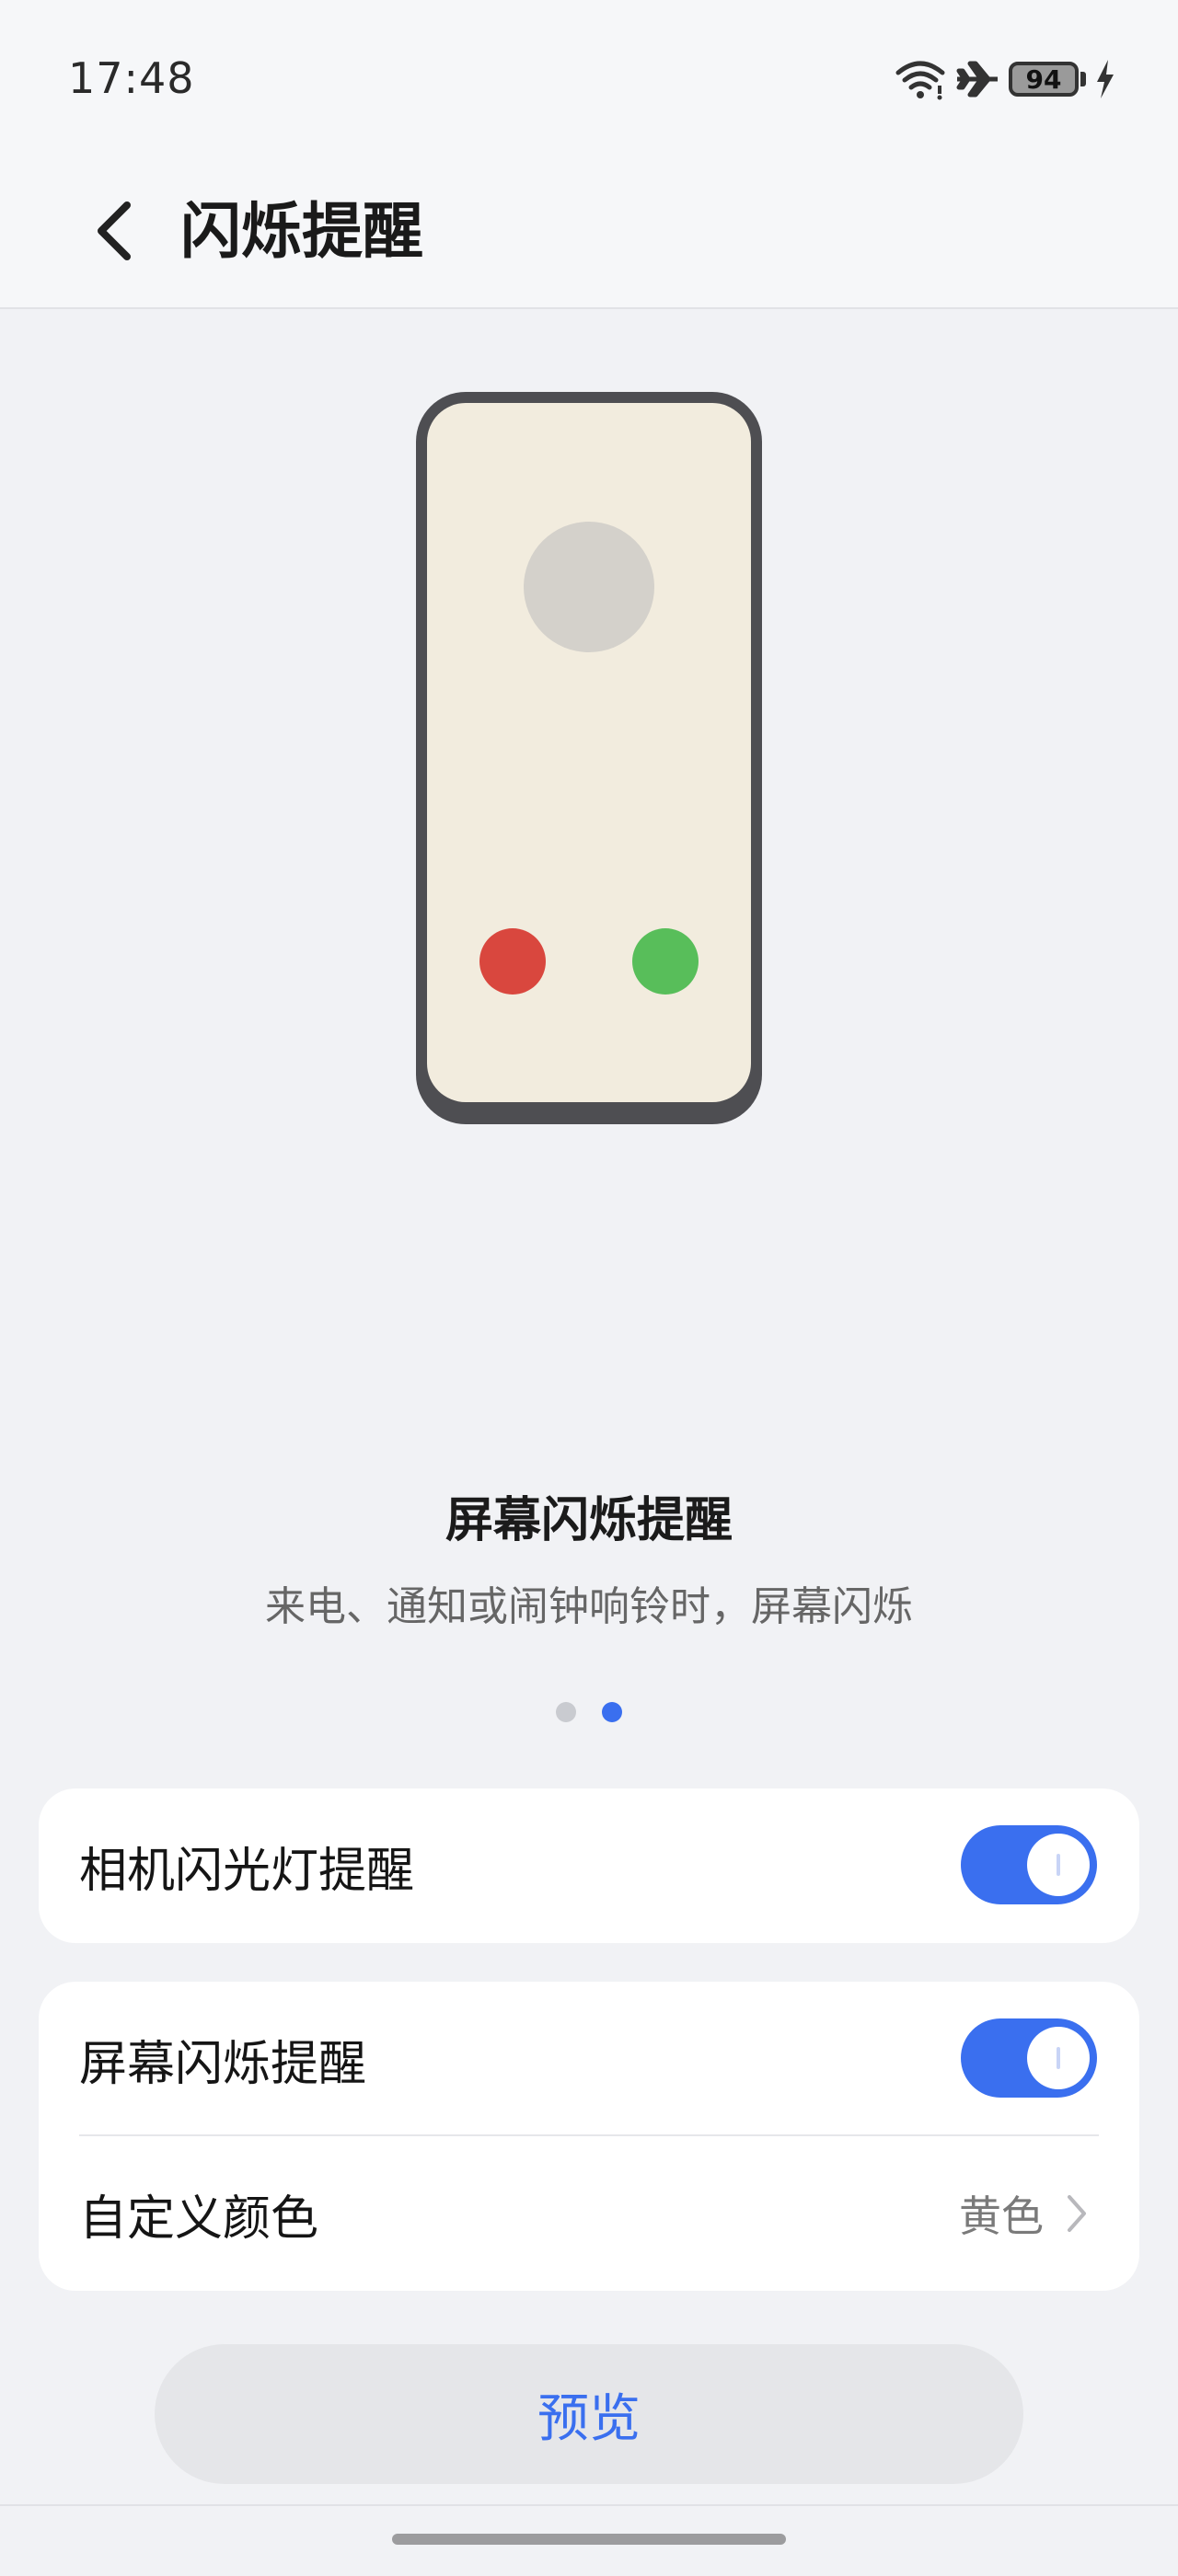 The height and width of the screenshot is (2576, 1178). What do you see at coordinates (589, 2213) in the screenshot?
I see `custom-color-row: 自定义颜色 黄色` at bounding box center [589, 2213].